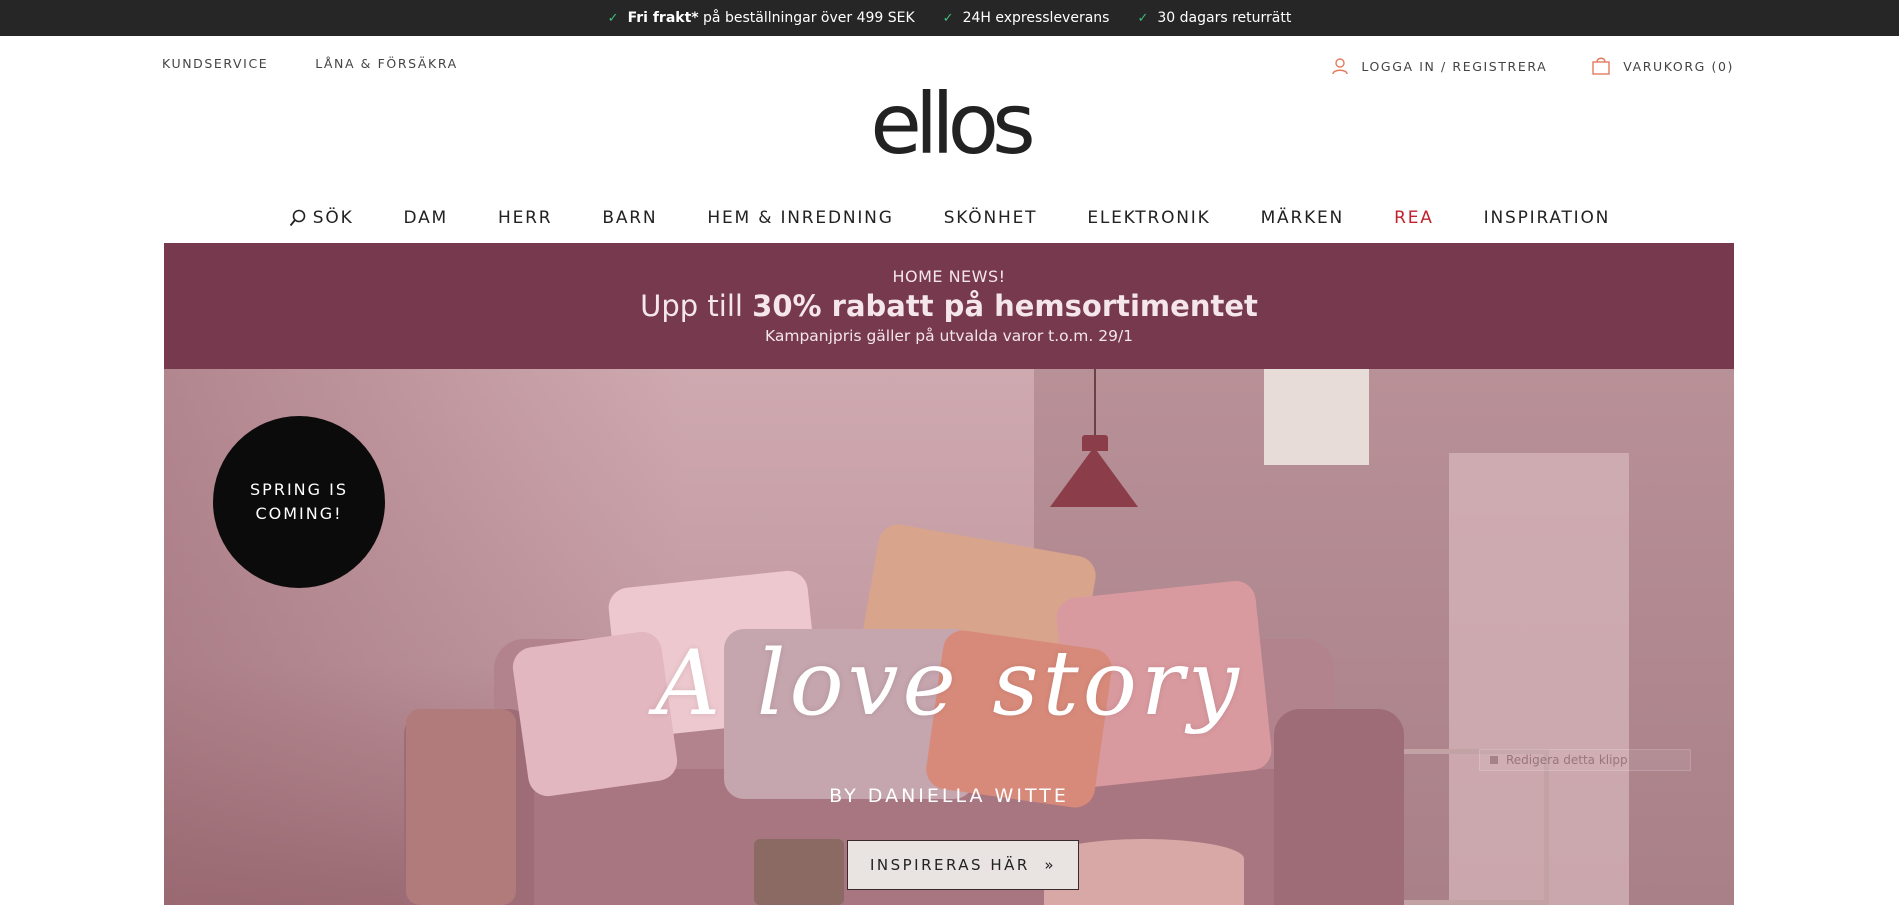 The width and height of the screenshot is (1899, 905). What do you see at coordinates (949, 796) in the screenshot?
I see `hero-byline: BY DANIELLA WITTE` at bounding box center [949, 796].